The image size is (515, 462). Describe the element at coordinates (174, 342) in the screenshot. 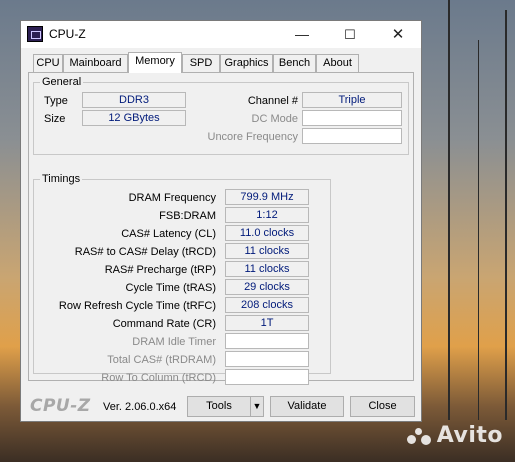

I see `timing-label-dram-idle-timer: DRAM Idle Timer` at that location.